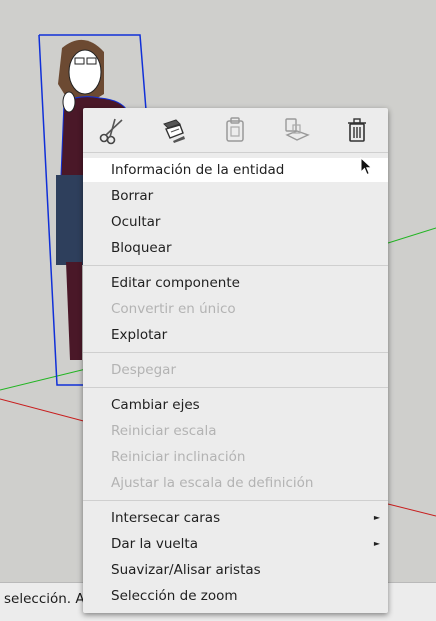 This screenshot has height=621, width=436. Describe the element at coordinates (144, 370) in the screenshot. I see `menu-item-unglue: Despegar` at that location.